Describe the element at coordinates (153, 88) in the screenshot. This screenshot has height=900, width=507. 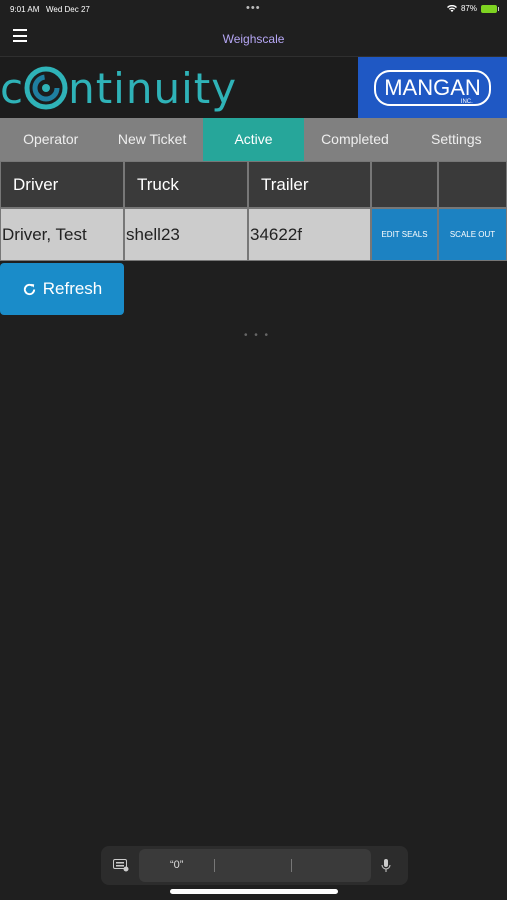
I see `logo-text: ntinuity` at that location.